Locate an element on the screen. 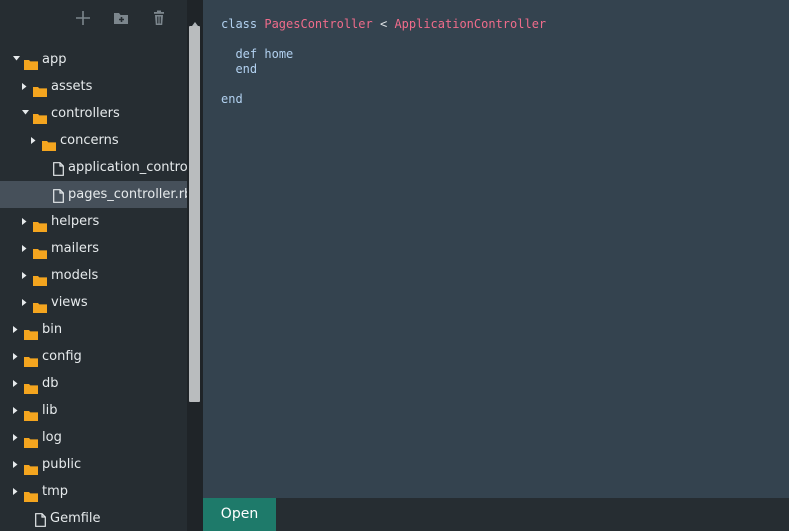  tree-folder-row: app is located at coordinates (93, 59).